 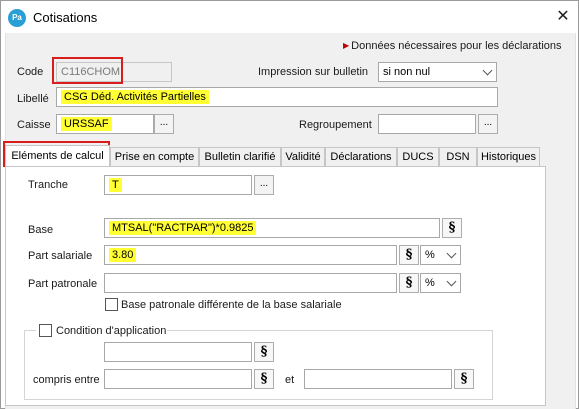 What do you see at coordinates (303, 156) in the screenshot?
I see `tab-validite: Validité` at bounding box center [303, 156].